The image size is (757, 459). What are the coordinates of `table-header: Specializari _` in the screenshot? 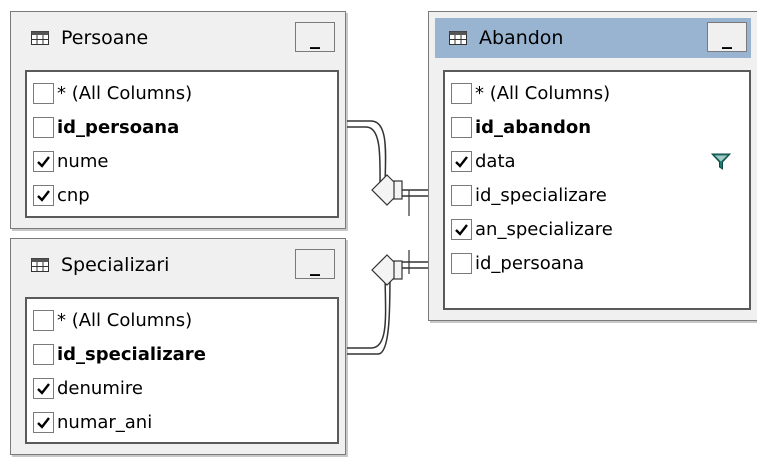 It's located at (178, 265).